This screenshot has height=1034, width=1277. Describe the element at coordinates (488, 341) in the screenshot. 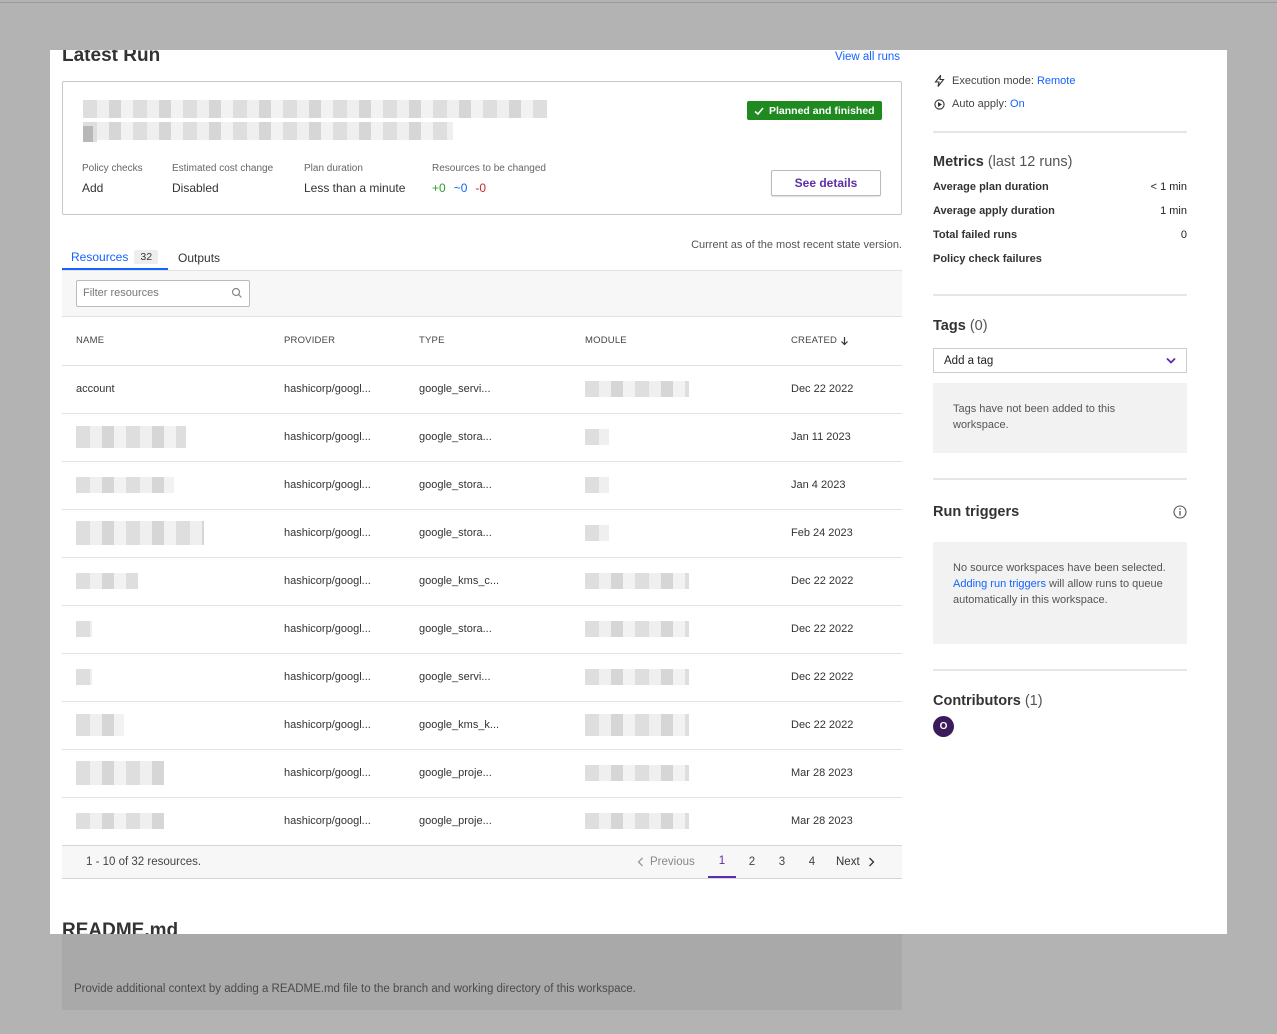

I see `col-type: TYPE` at that location.